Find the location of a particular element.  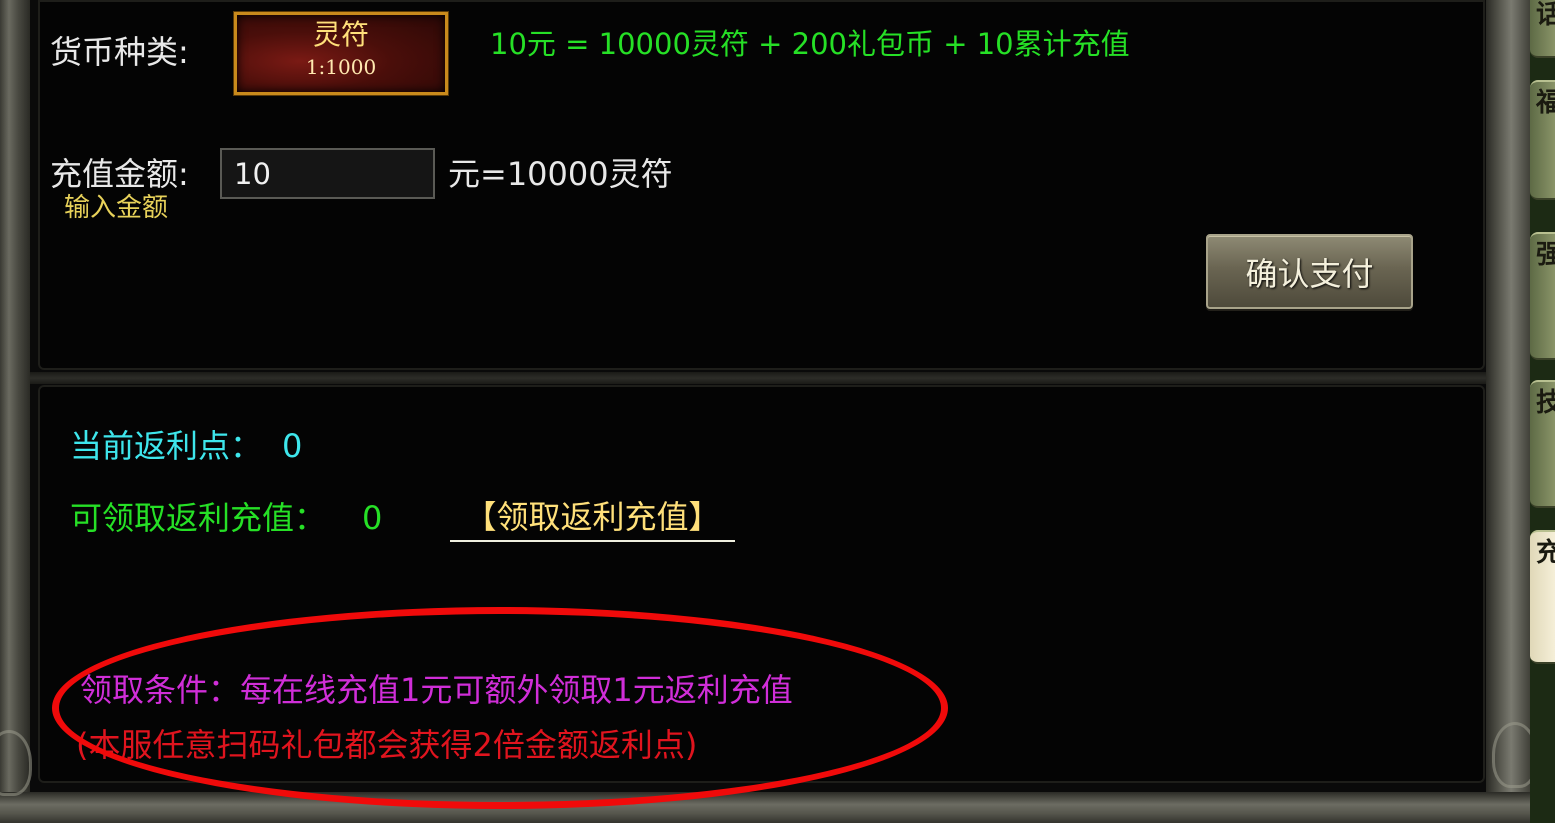

claim-rebate-link: 【领取返利充值】 is located at coordinates (592, 520).